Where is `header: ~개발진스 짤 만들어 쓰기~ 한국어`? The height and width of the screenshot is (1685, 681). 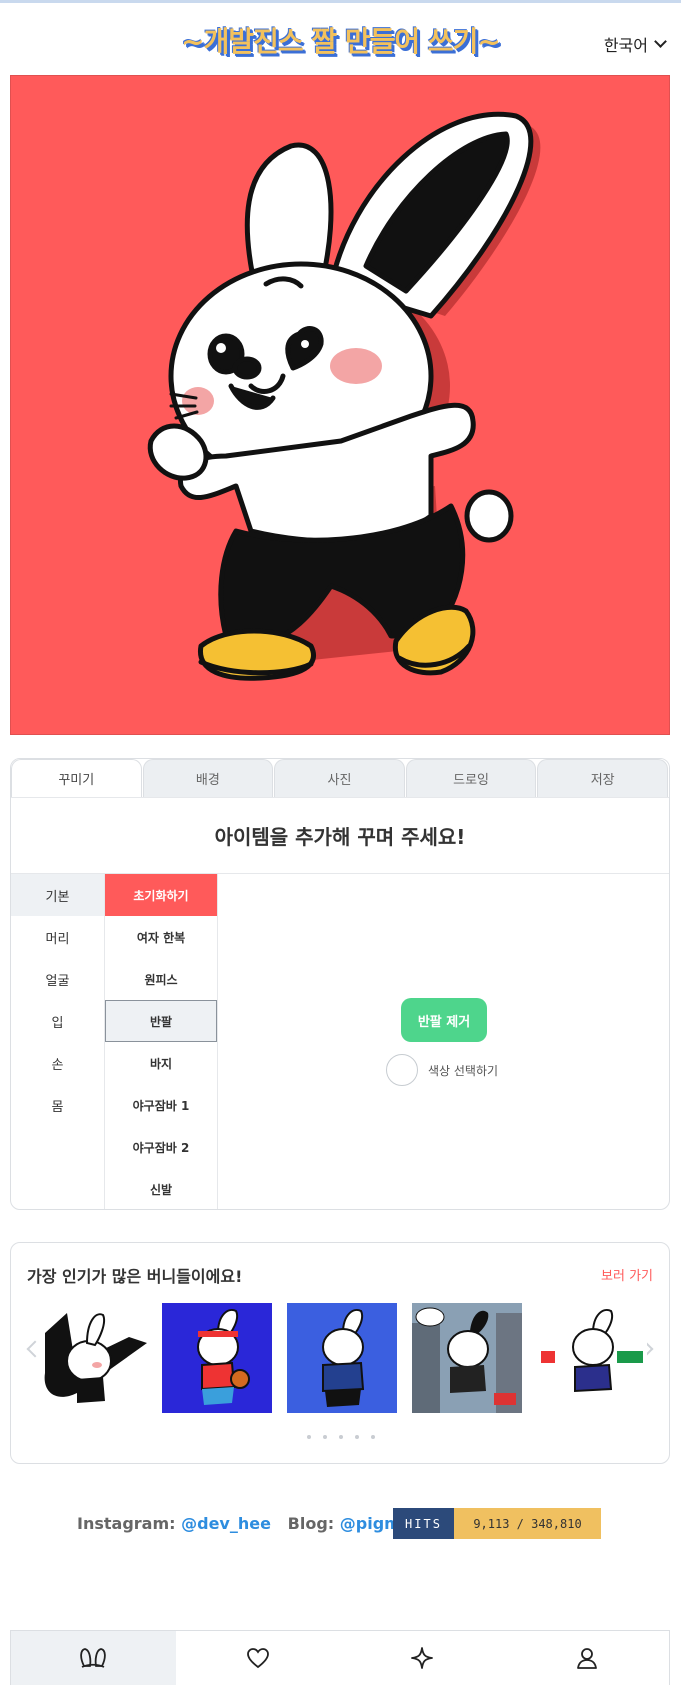
header: ~개발진스 짤 만들어 쓰기~ 한국어 is located at coordinates (340, 40).